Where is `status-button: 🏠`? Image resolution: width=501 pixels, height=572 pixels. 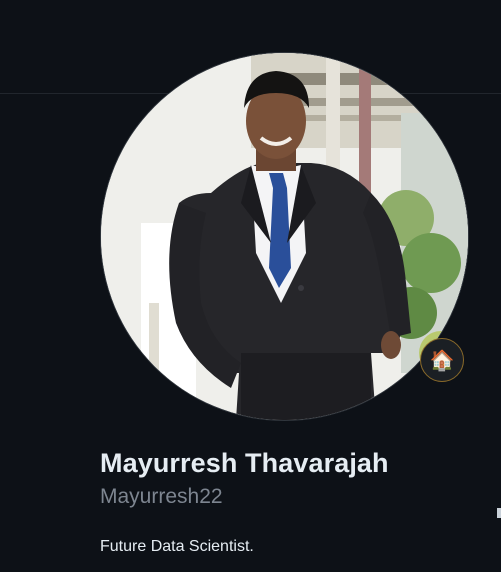 status-button: 🏠 is located at coordinates (442, 360).